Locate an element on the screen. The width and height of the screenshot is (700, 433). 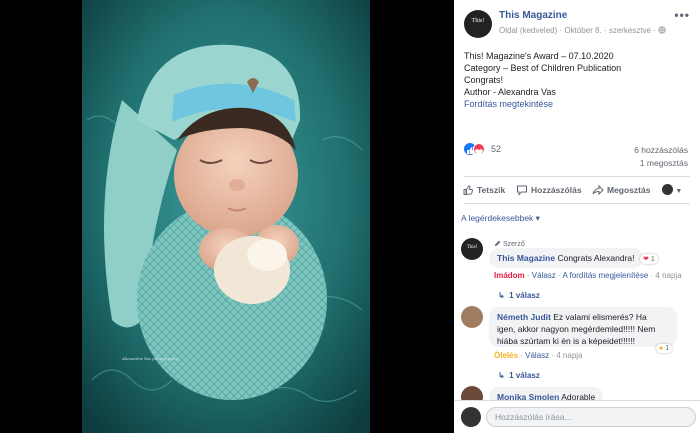
chevron-down-icon: ▼ is located at coordinates (679, 191).